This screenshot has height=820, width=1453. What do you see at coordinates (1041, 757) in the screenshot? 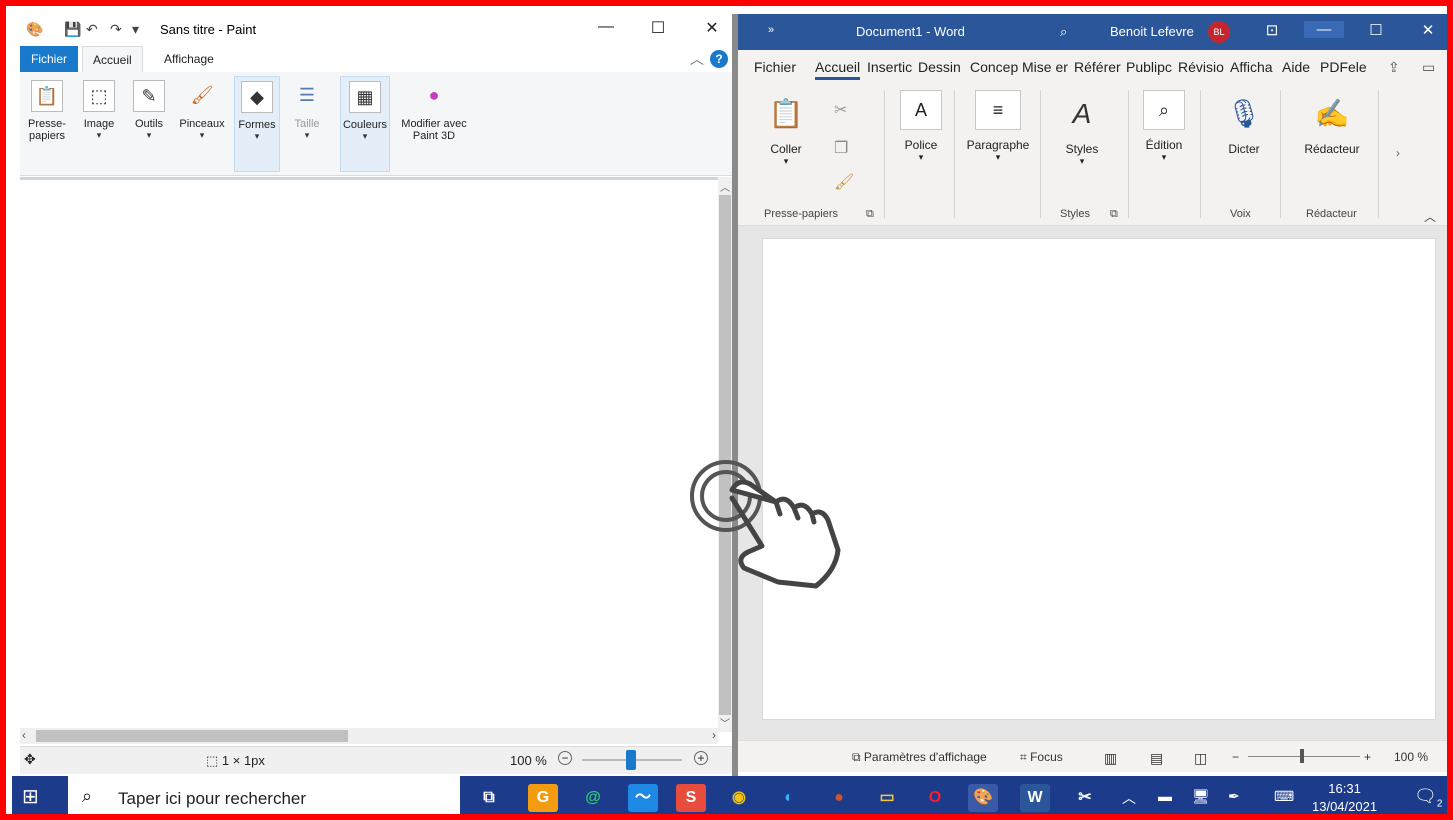
I see `focus-button: ⌗ Focus` at bounding box center [1041, 757].